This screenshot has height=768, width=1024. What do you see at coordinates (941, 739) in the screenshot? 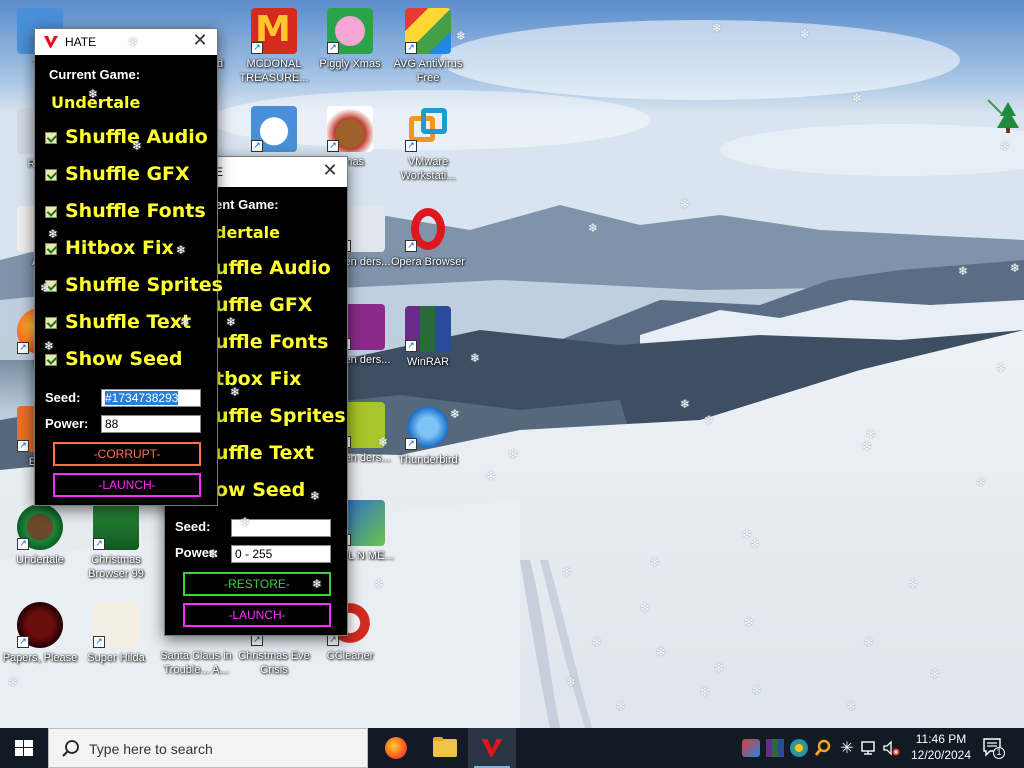
I see `clock-time: 11:46 PM` at bounding box center [941, 739].